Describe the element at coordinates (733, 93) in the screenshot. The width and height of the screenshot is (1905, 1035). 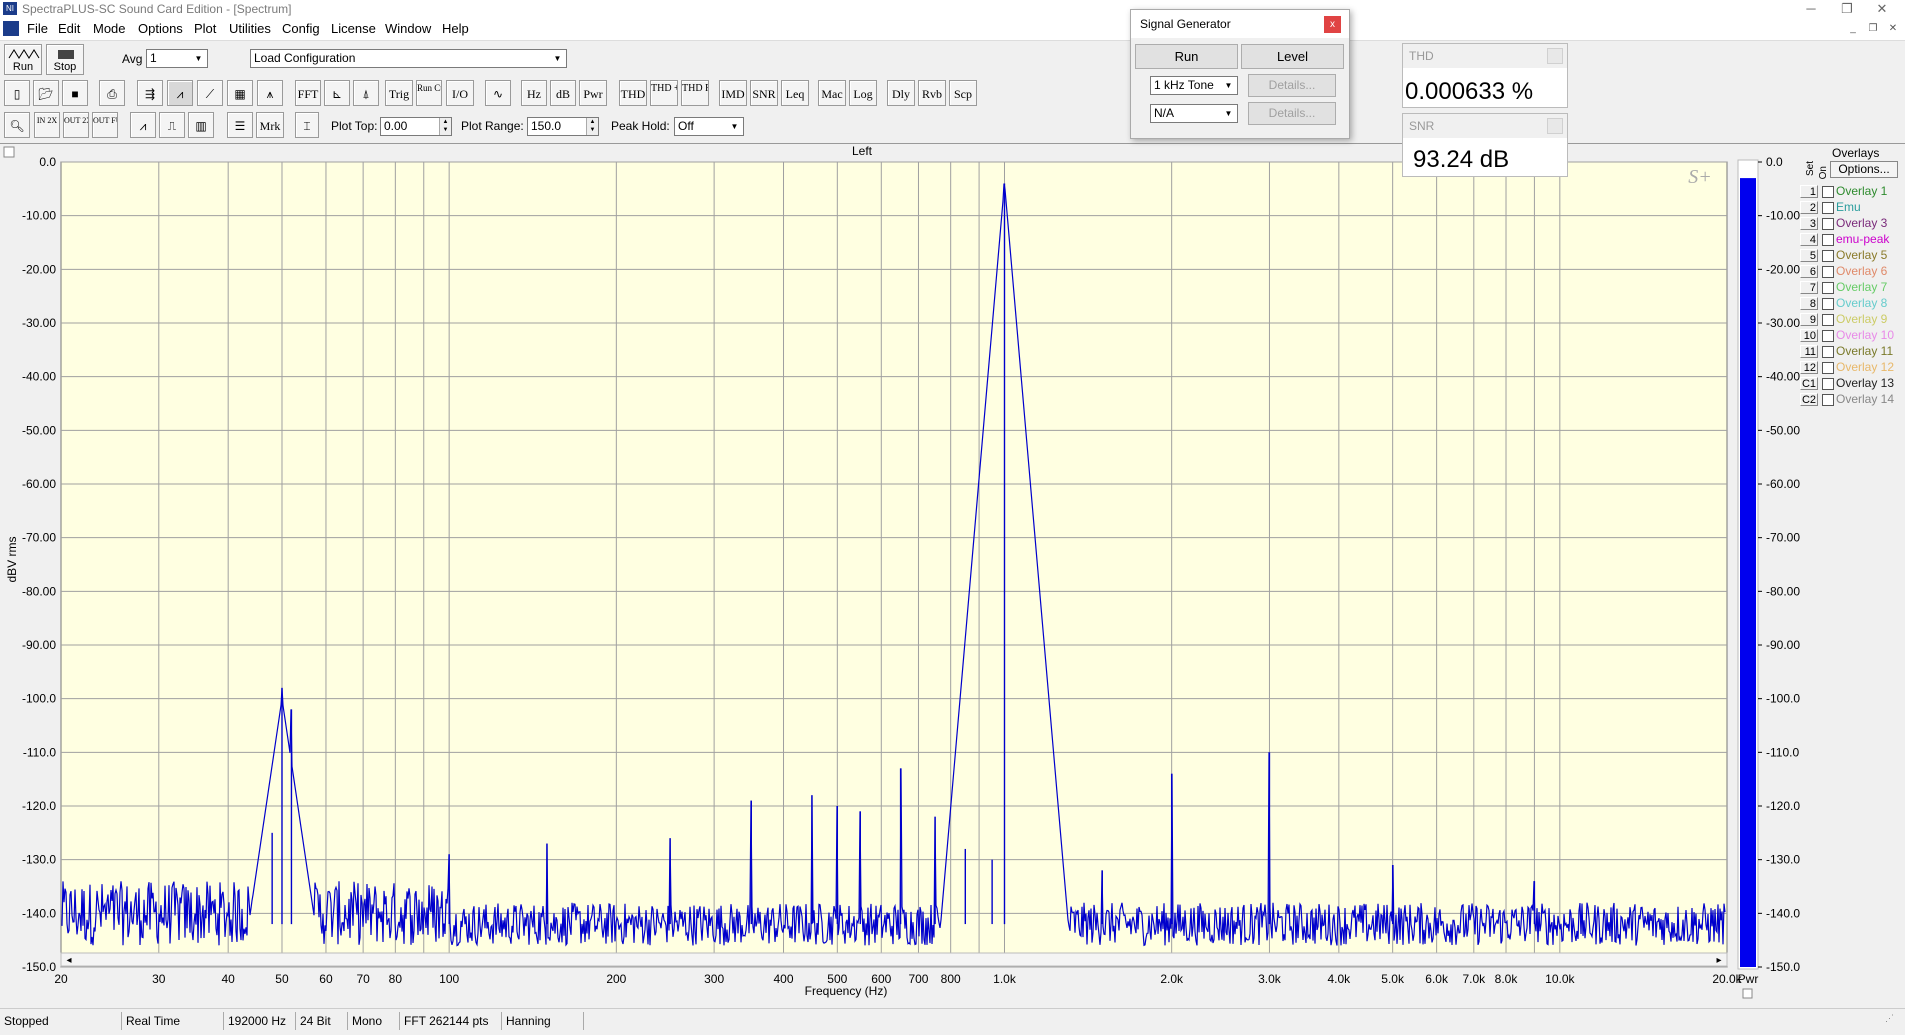
I see `imd-button: IMD` at that location.